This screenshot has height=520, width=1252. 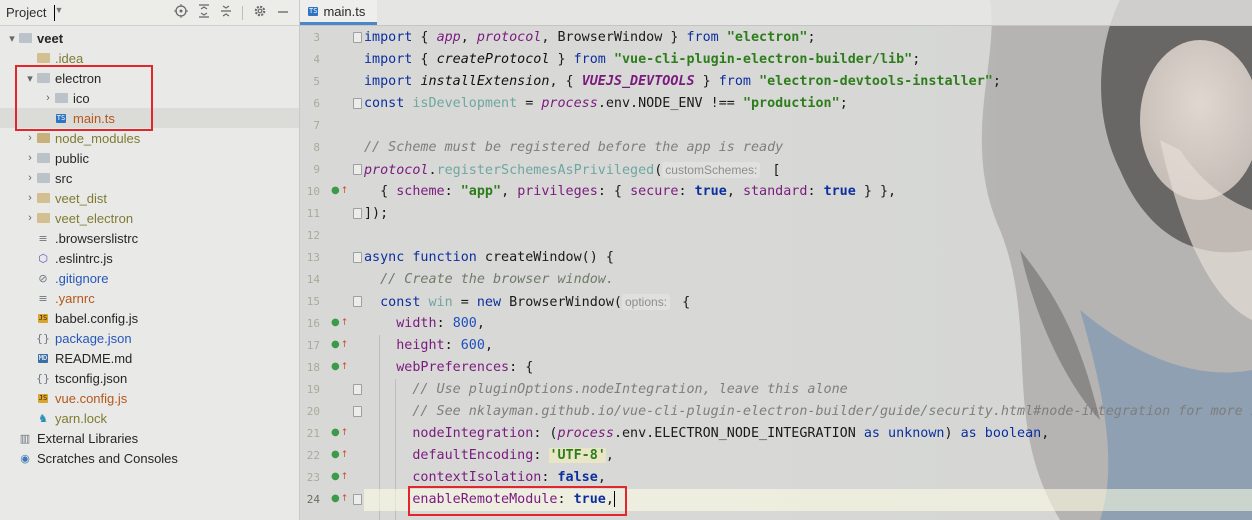 What do you see at coordinates (325, 126) in the screenshot?
I see `gutter-line: 7` at bounding box center [325, 126].